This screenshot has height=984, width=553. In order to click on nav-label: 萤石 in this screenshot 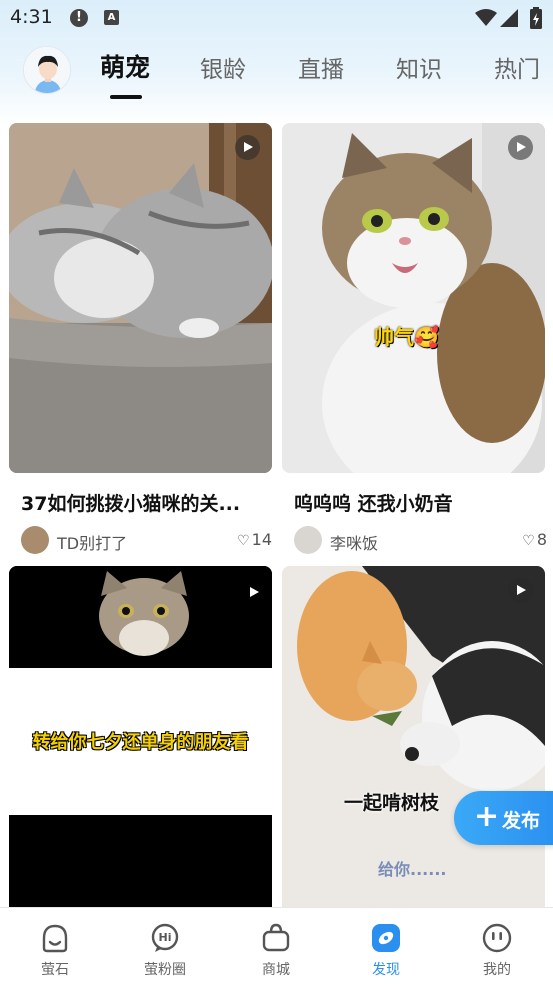, I will do `click(55, 970)`.